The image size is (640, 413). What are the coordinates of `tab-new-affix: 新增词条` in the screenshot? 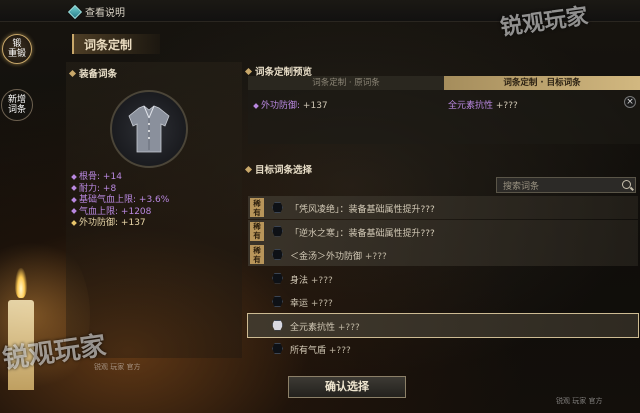 It's located at (17, 105).